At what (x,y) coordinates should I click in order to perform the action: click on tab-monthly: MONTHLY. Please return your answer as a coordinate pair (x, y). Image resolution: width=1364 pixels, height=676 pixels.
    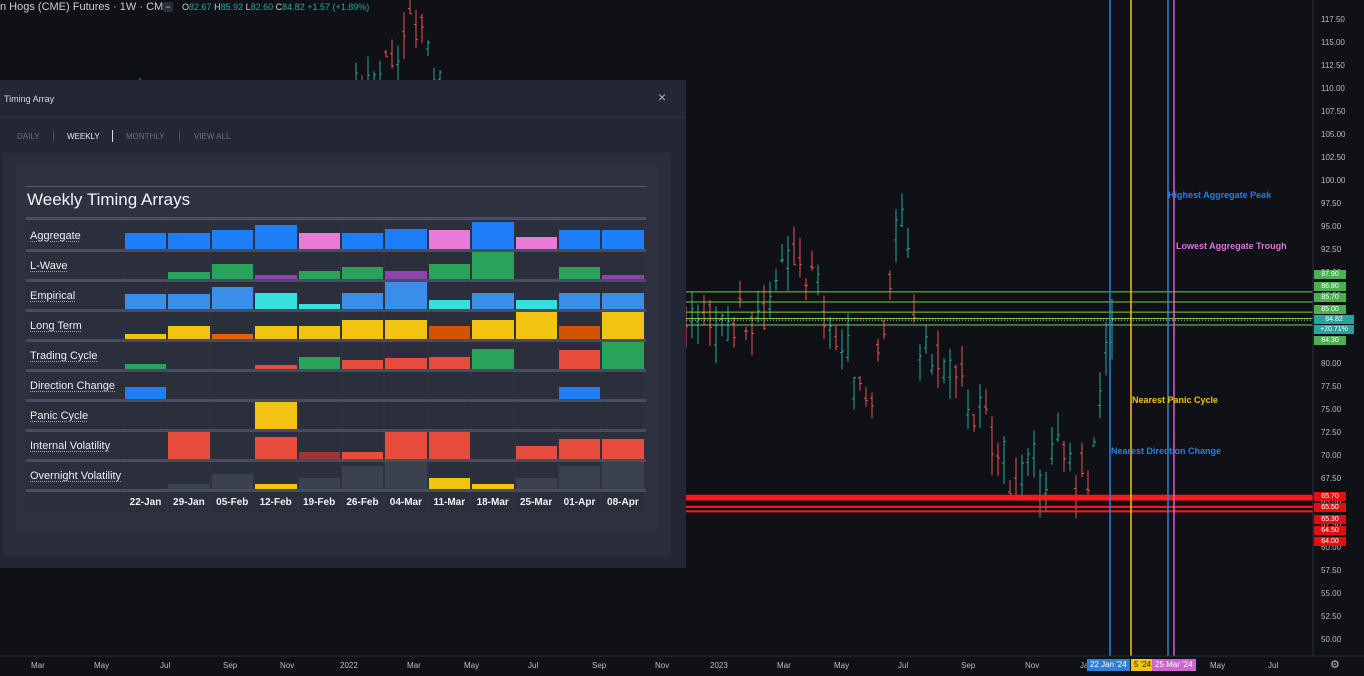
    Looking at the image, I should click on (145, 136).